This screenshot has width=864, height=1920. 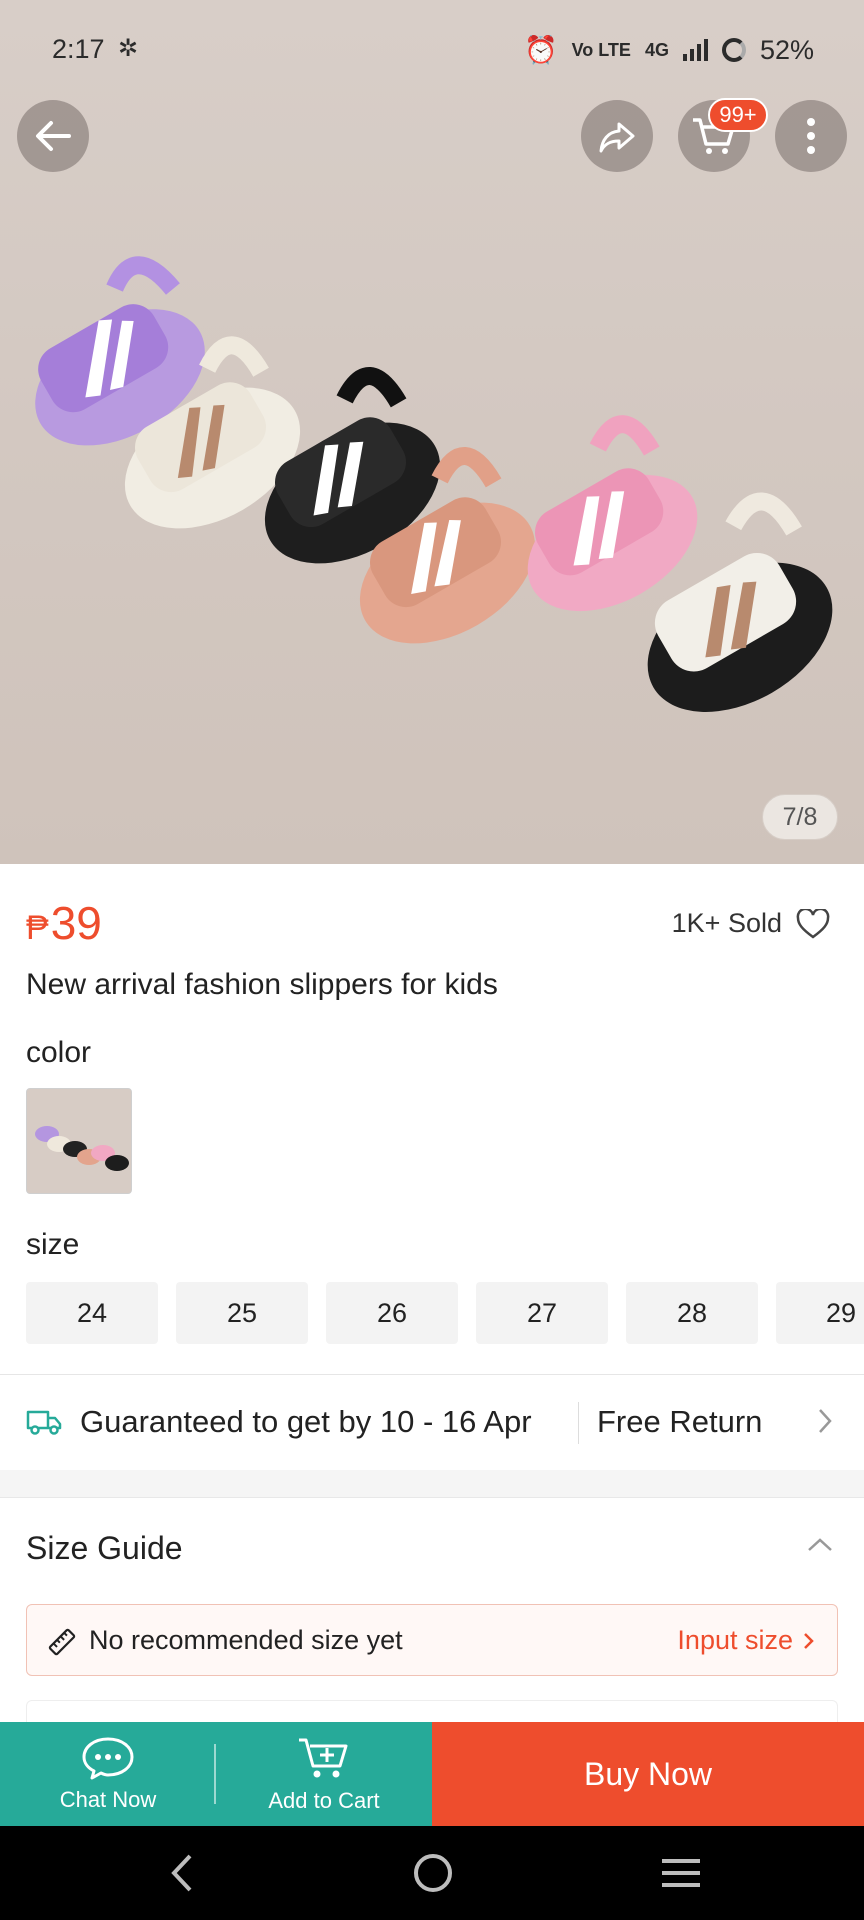 I want to click on add-to-cart-label: Add to Cart, so click(x=324, y=1800).